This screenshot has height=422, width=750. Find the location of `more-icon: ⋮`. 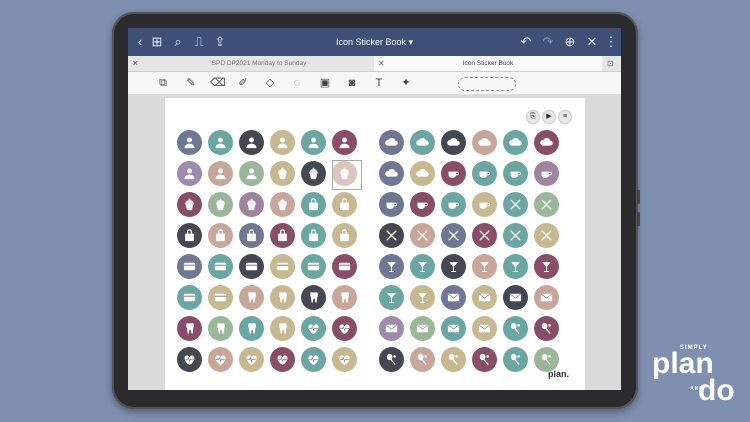

more-icon: ⋮ is located at coordinates (611, 42).